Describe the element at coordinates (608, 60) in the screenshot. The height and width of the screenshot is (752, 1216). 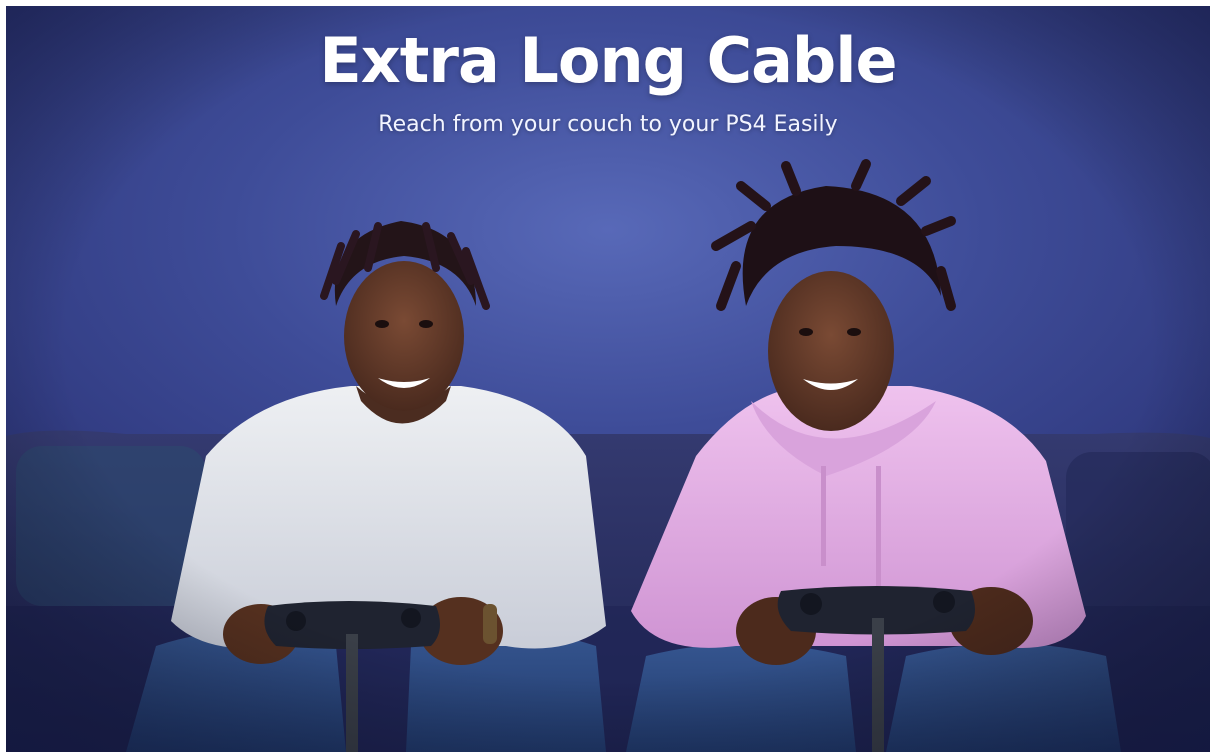
I see `banner-title: Extra Long Cable` at that location.